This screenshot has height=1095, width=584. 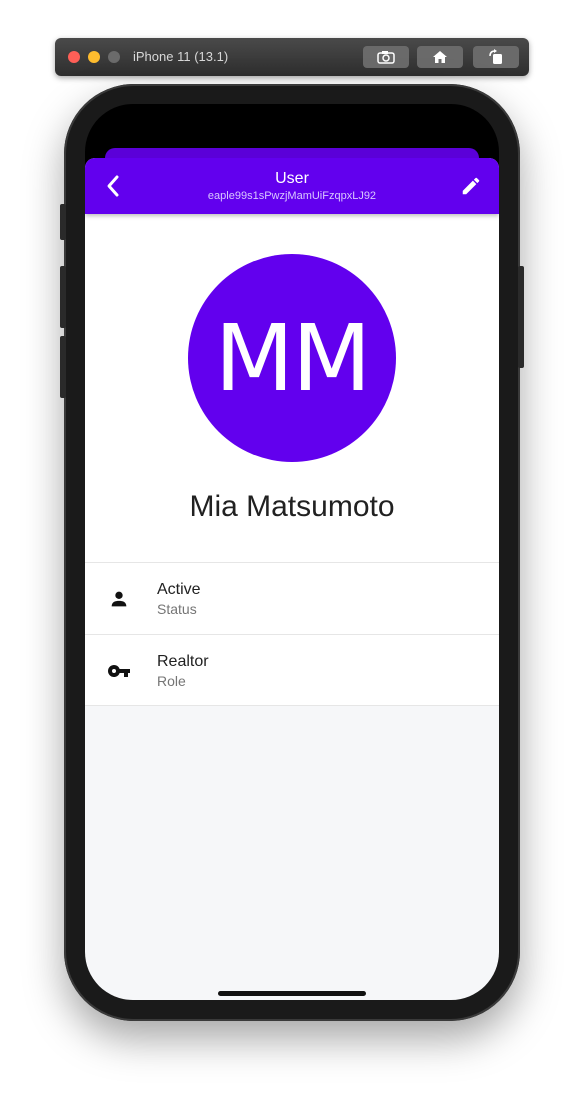 I want to click on rotate-icon, so click(x=495, y=56).